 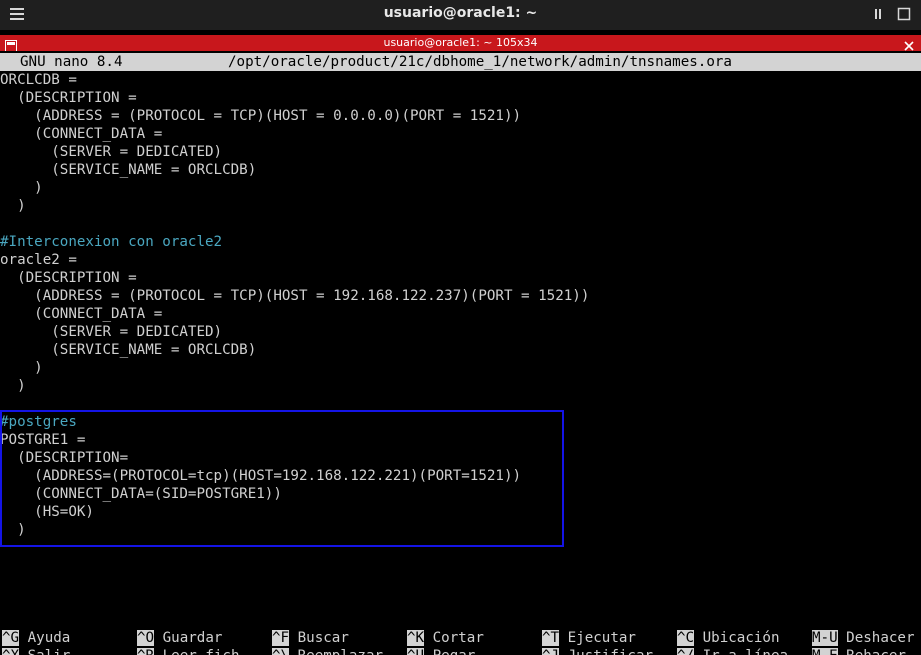 I want to click on shortcut-label: Buscar, so click(x=323, y=638).